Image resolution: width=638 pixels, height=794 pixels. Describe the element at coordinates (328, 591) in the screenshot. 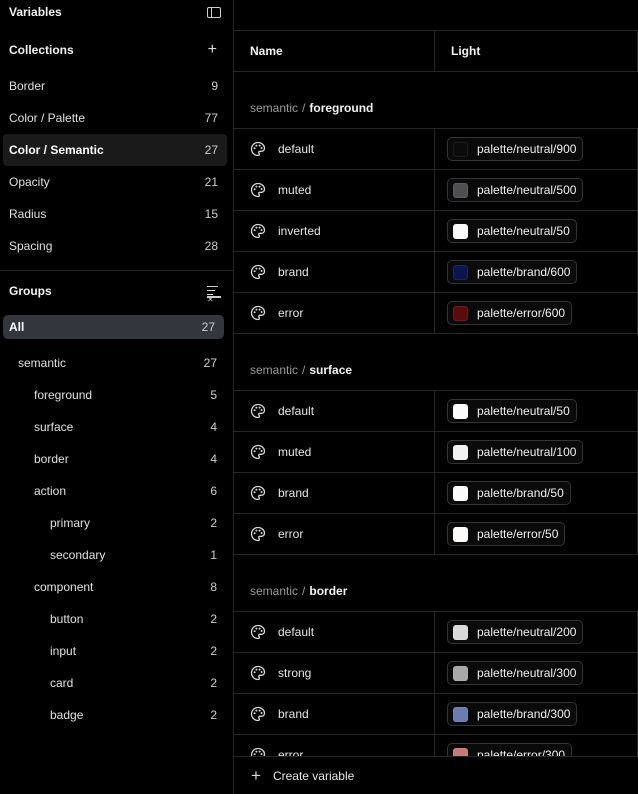

I see `group-path-name: border` at that location.